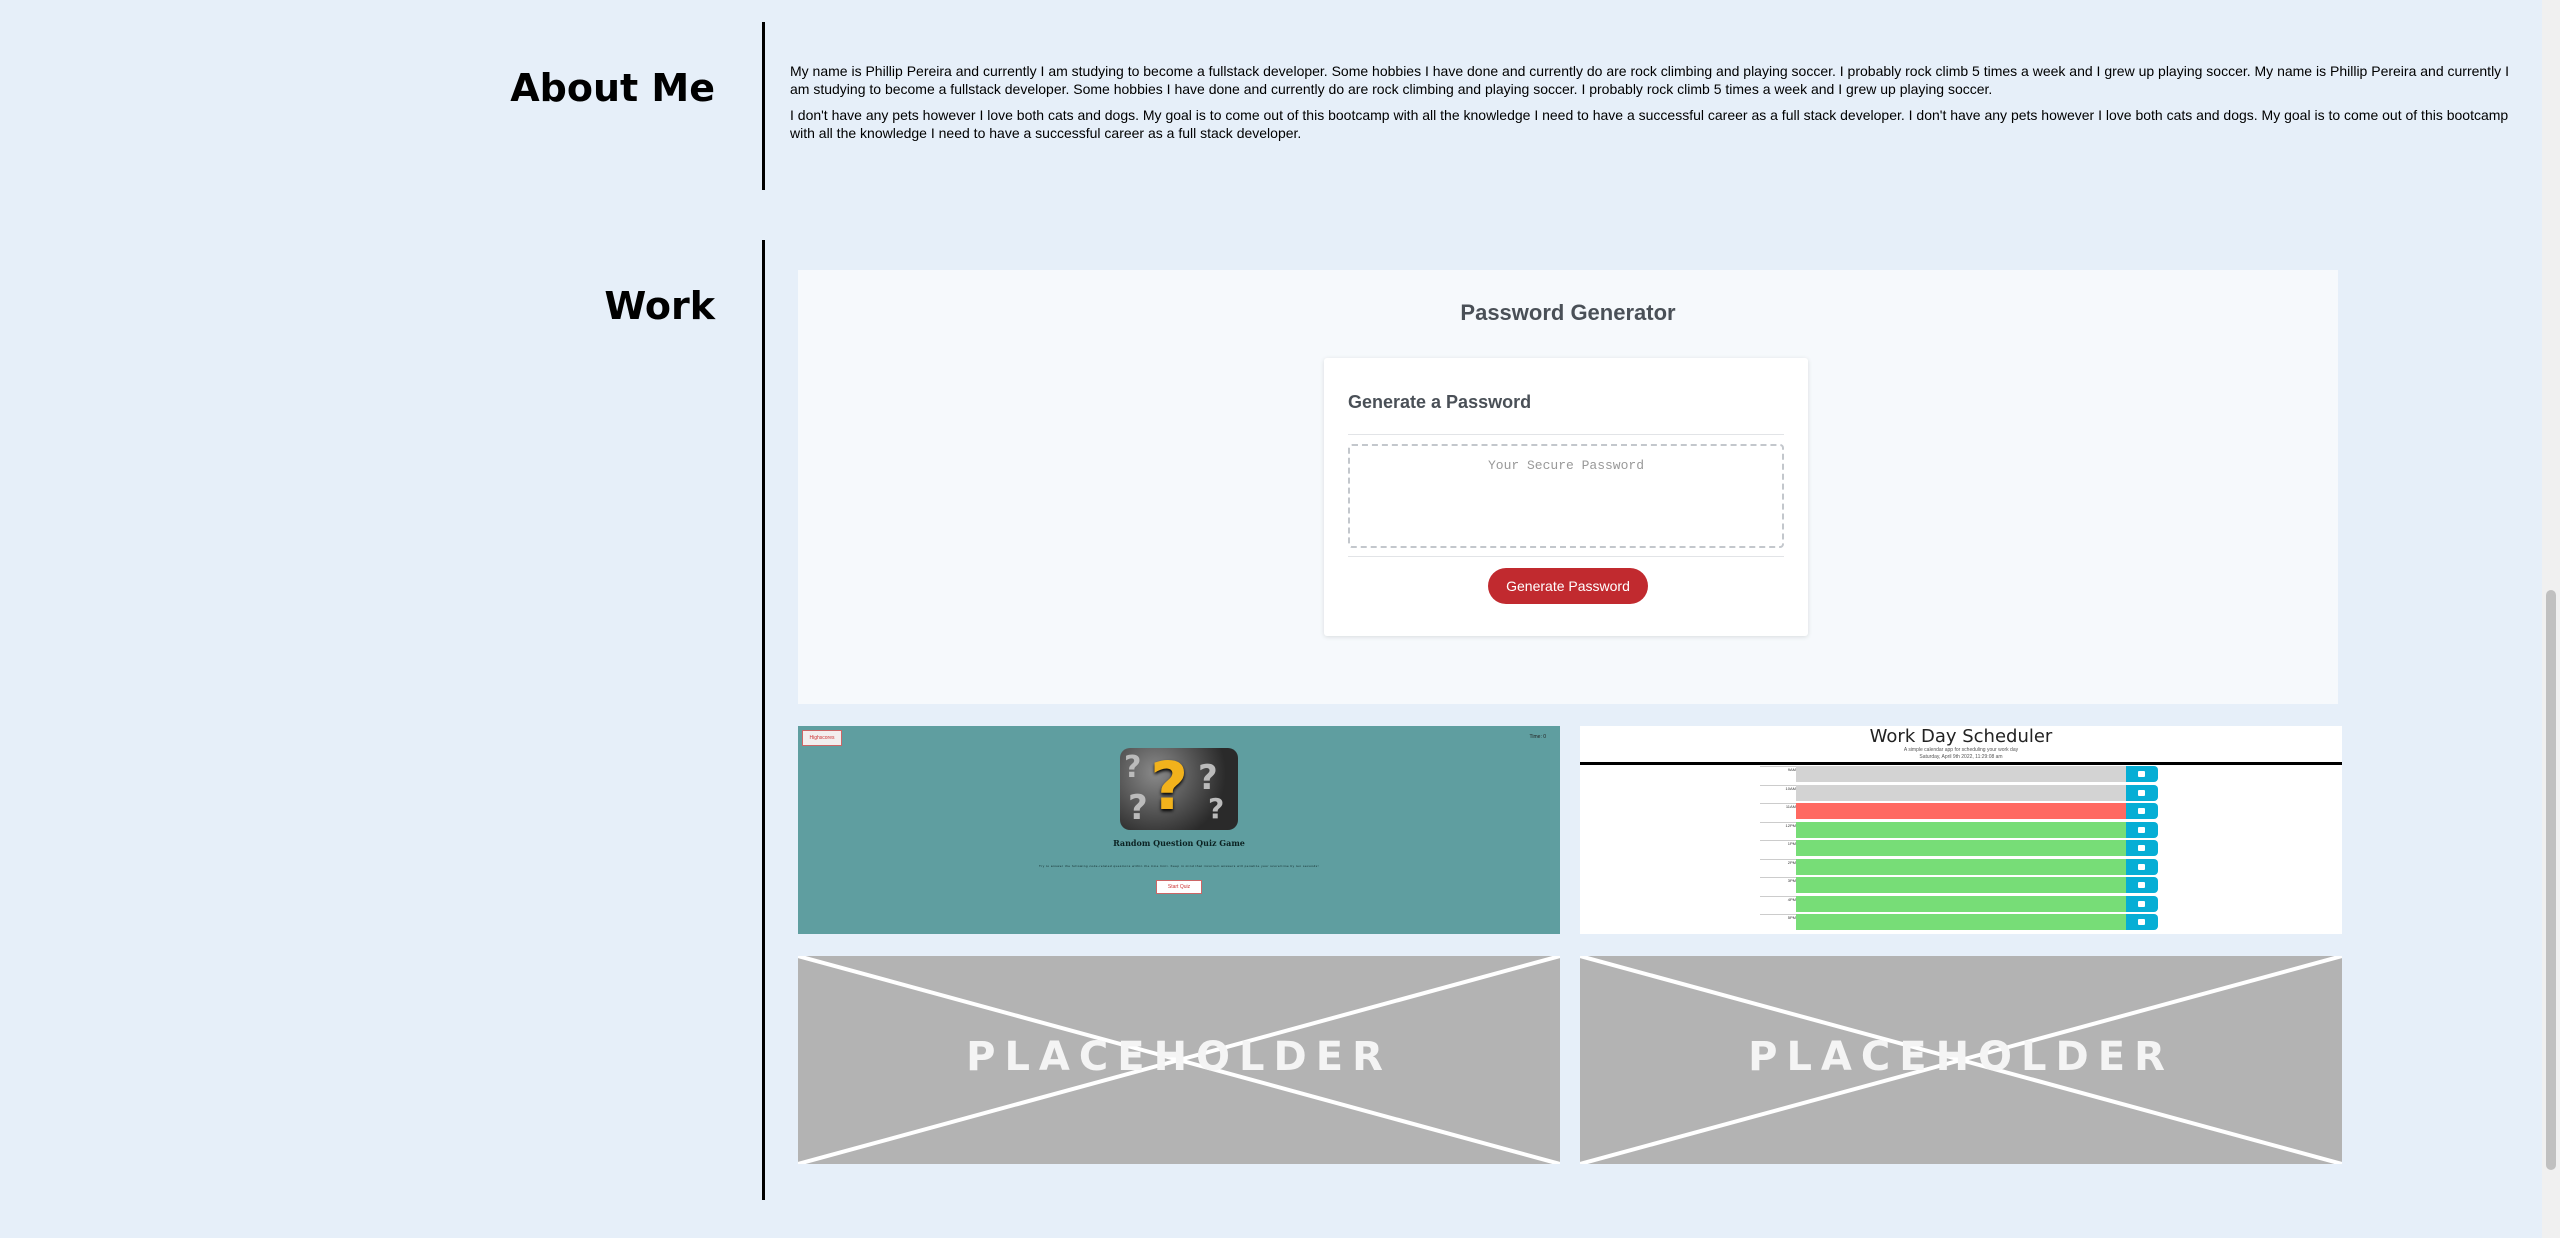 The width and height of the screenshot is (2560, 1238). I want to click on page-scrollbar, so click(2551, 619).